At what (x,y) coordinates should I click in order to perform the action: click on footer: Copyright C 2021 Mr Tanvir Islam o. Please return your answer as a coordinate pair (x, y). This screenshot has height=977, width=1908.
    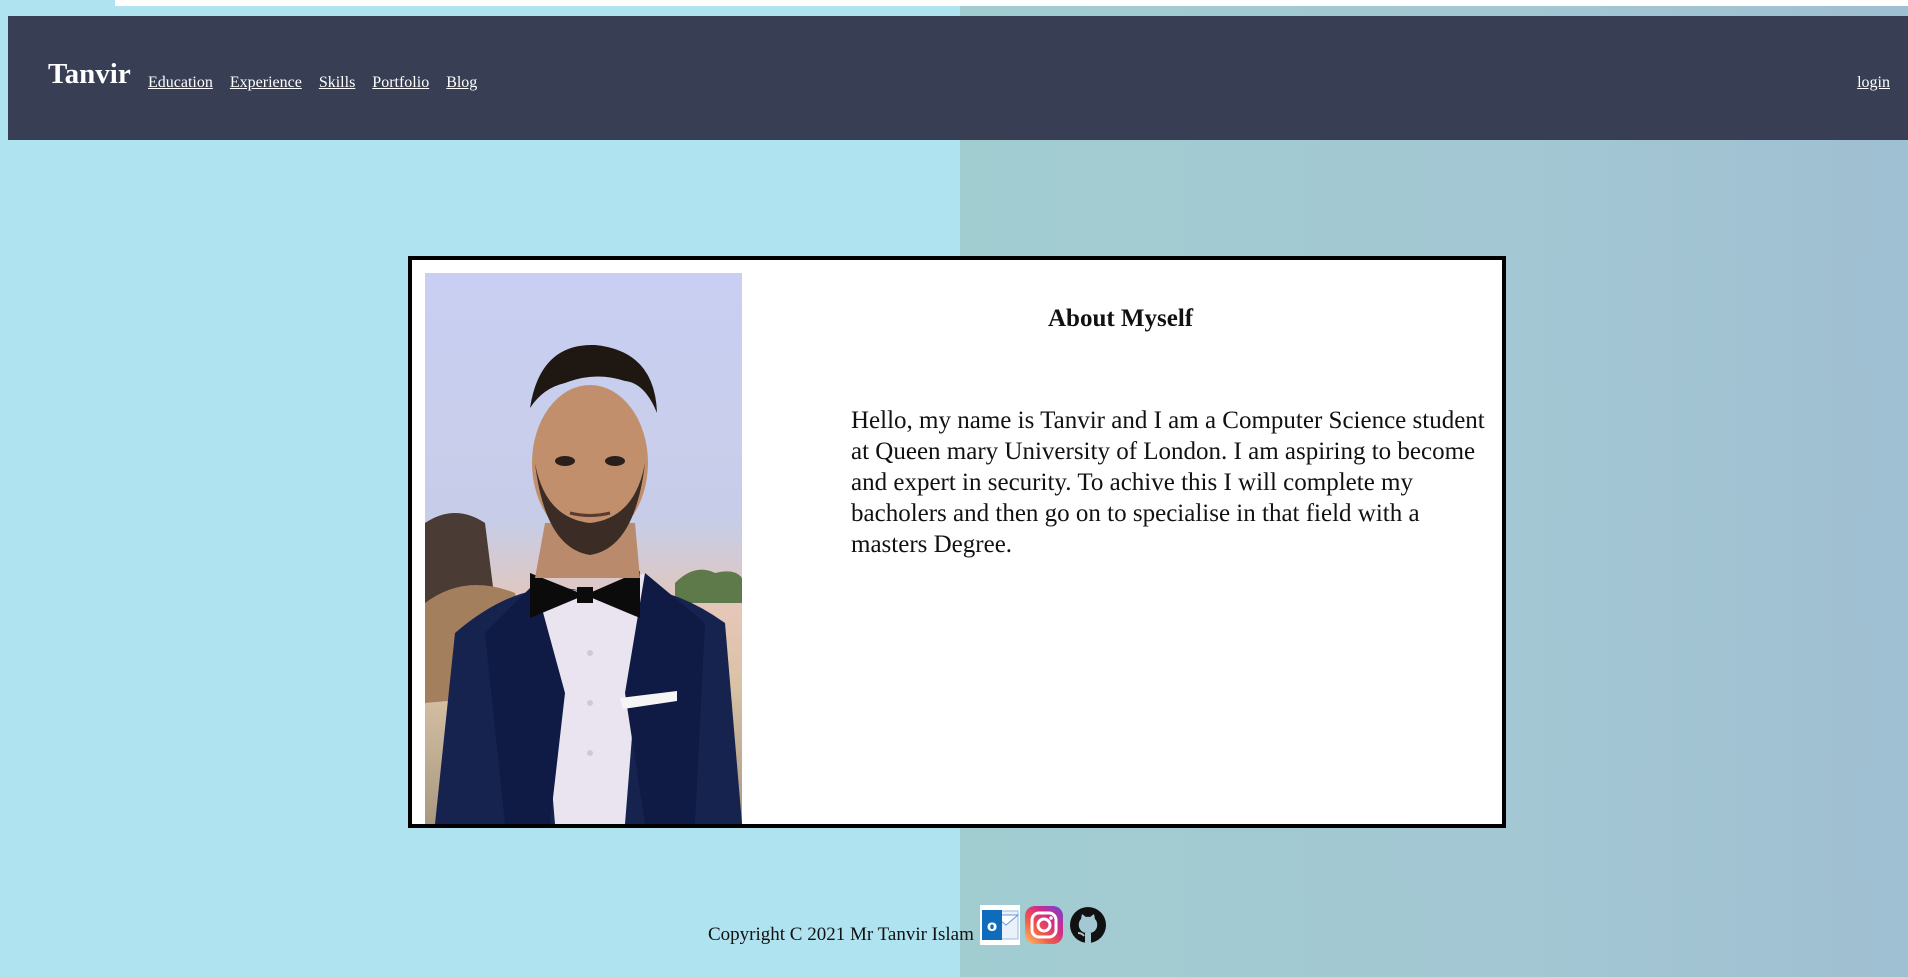
    Looking at the image, I should click on (908, 925).